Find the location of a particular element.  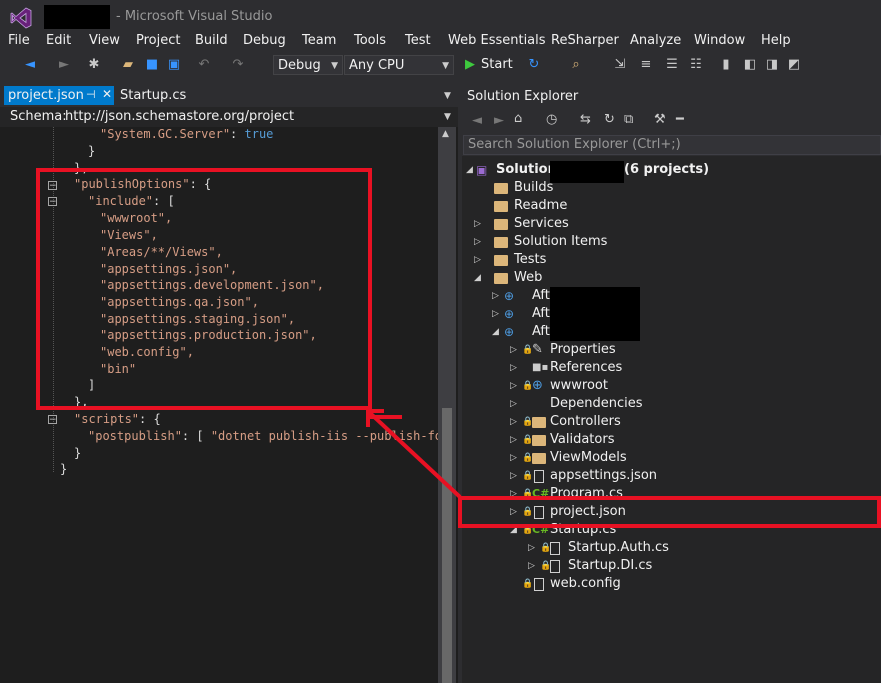

menu-project: Project is located at coordinates (158, 40).